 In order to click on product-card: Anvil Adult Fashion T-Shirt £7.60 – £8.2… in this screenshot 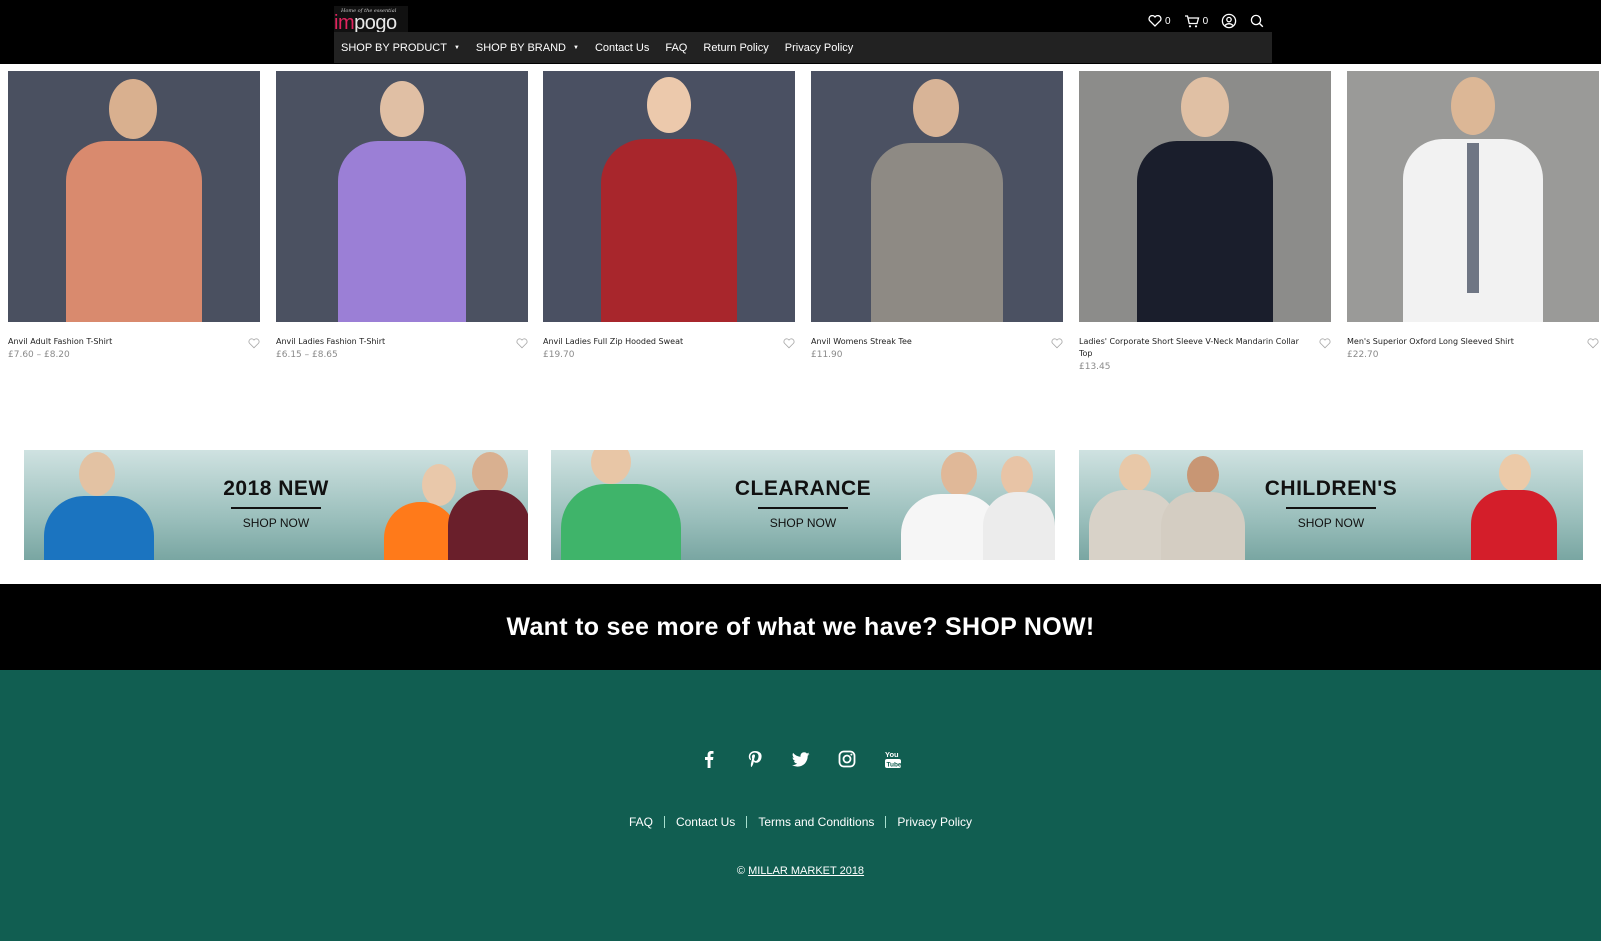, I will do `click(134, 215)`.